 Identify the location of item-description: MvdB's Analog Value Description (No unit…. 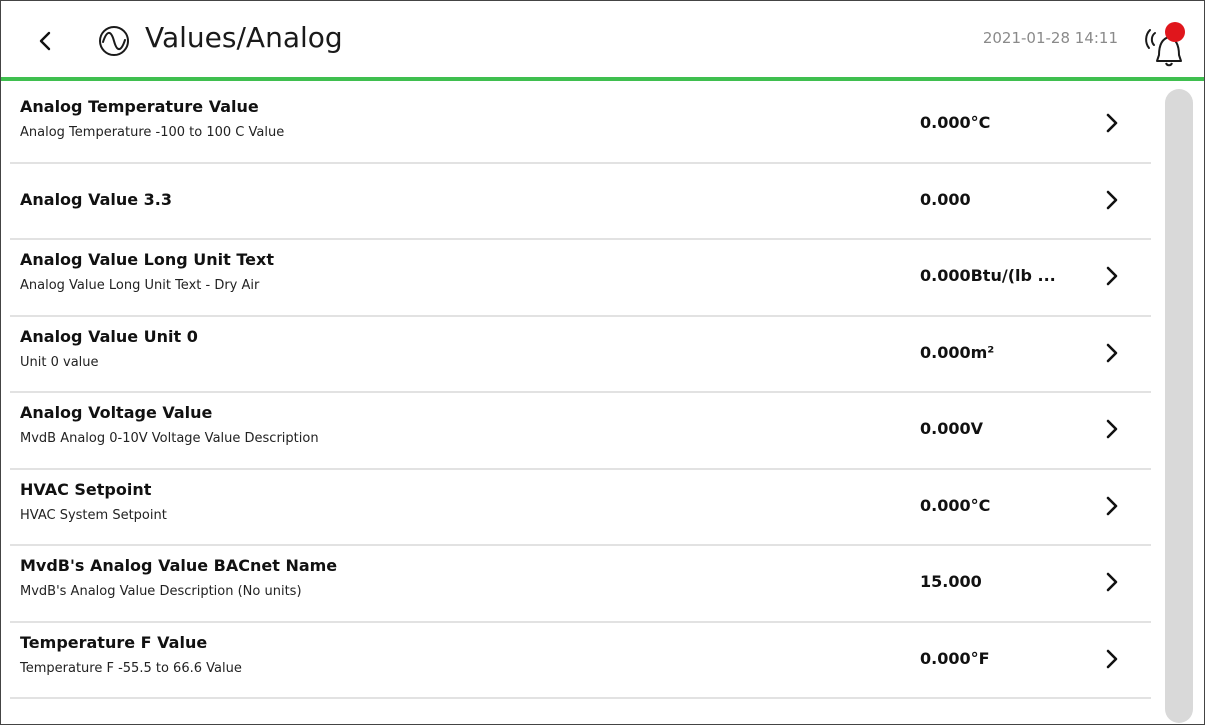
(161, 591).